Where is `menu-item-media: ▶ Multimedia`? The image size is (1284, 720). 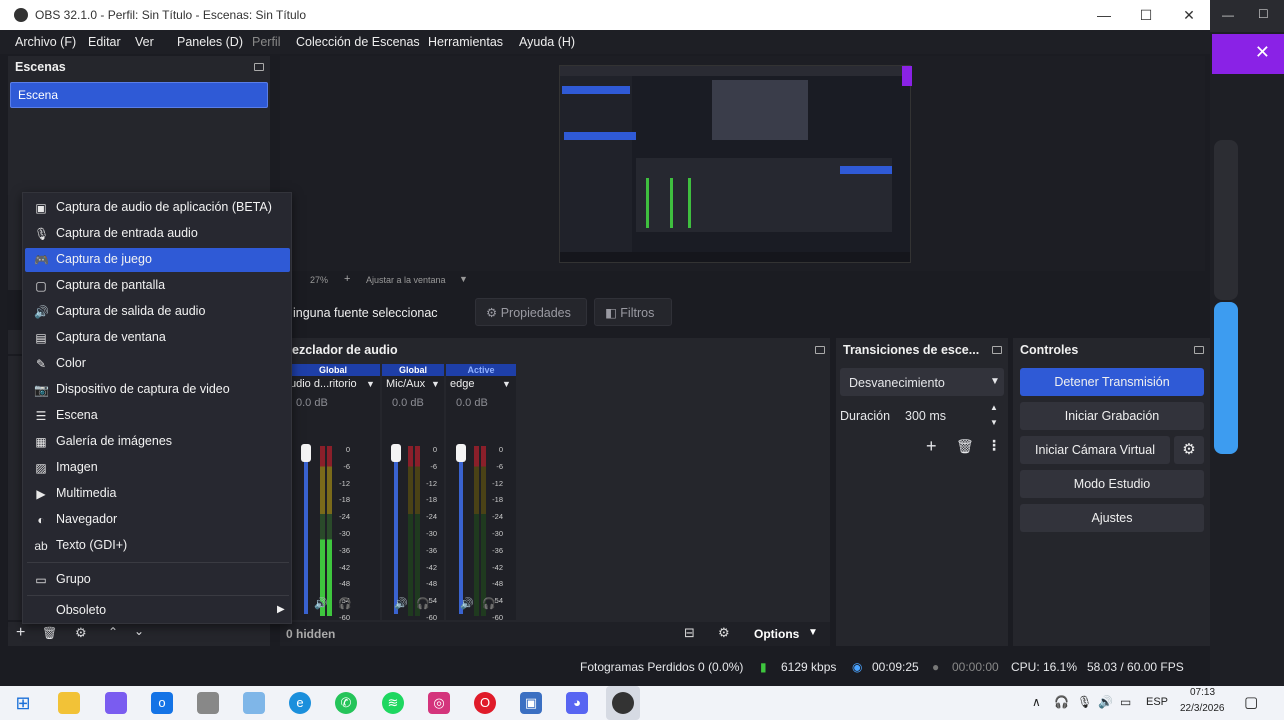 menu-item-media: ▶ Multimedia is located at coordinates (157, 494).